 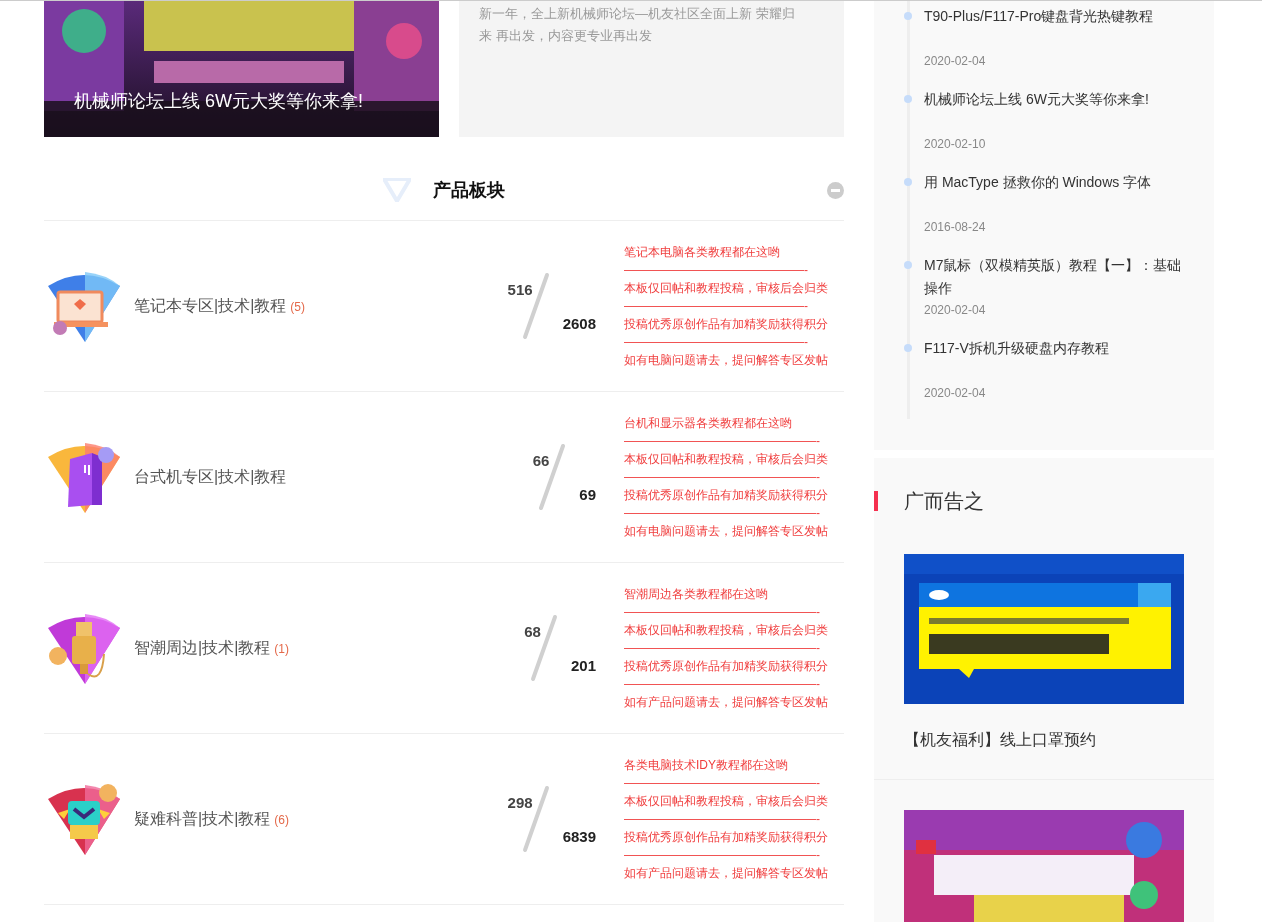 What do you see at coordinates (297, 306) in the screenshot?
I see `new-post-count: (5)` at bounding box center [297, 306].